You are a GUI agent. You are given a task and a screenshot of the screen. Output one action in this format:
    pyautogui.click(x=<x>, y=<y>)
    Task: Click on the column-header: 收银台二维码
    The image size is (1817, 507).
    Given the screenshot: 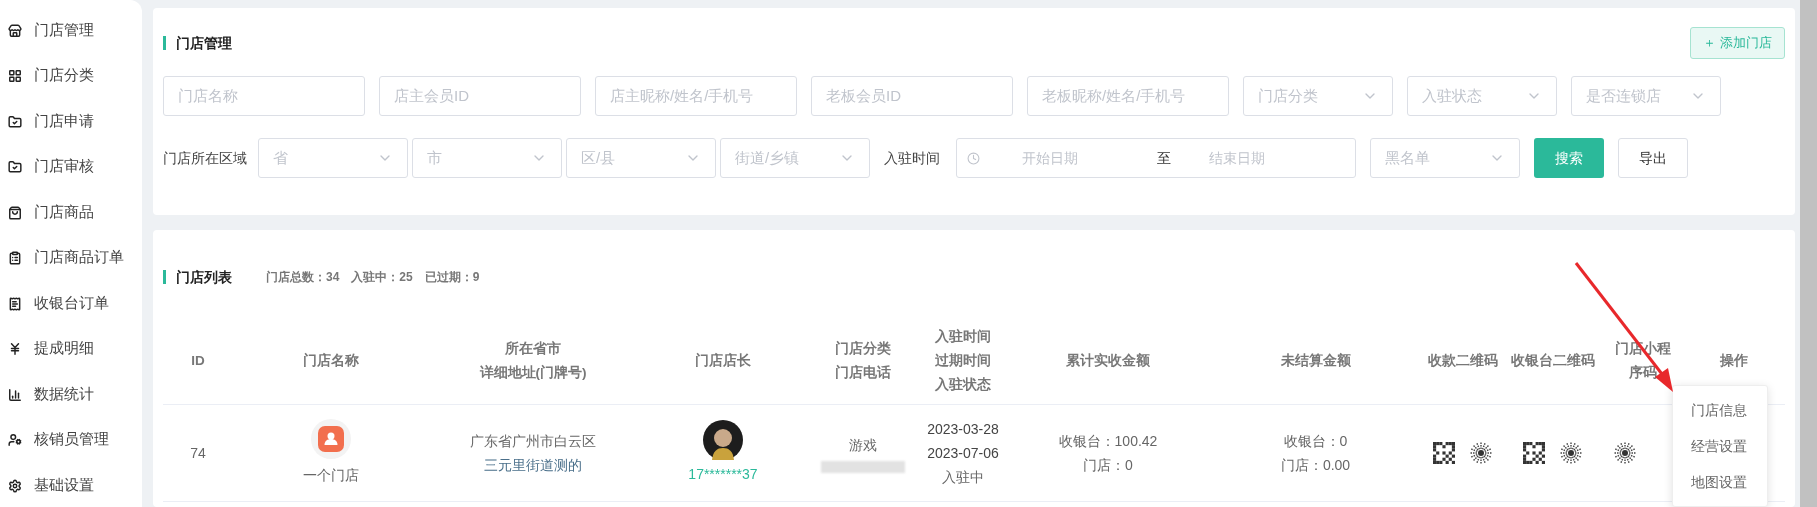 What is the action you would take?
    pyautogui.click(x=1553, y=361)
    